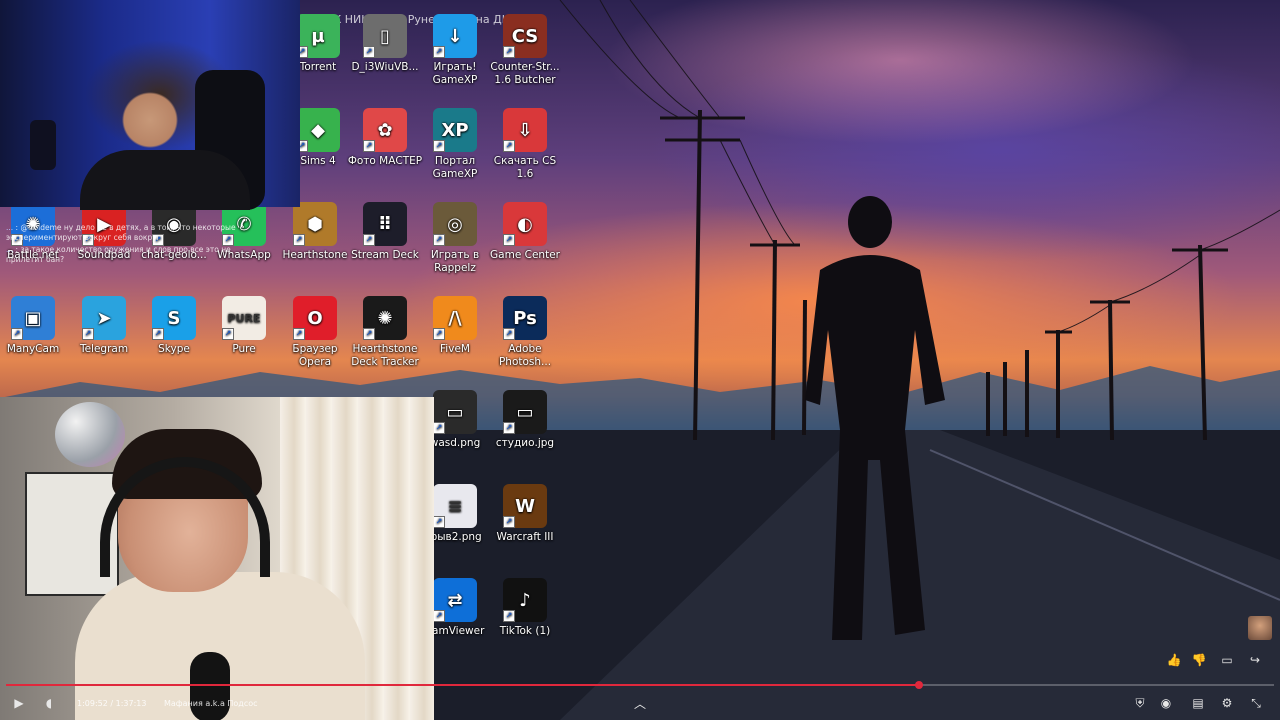  Describe the element at coordinates (1255, 660) in the screenshot. I see `share-icon: ↪` at that location.